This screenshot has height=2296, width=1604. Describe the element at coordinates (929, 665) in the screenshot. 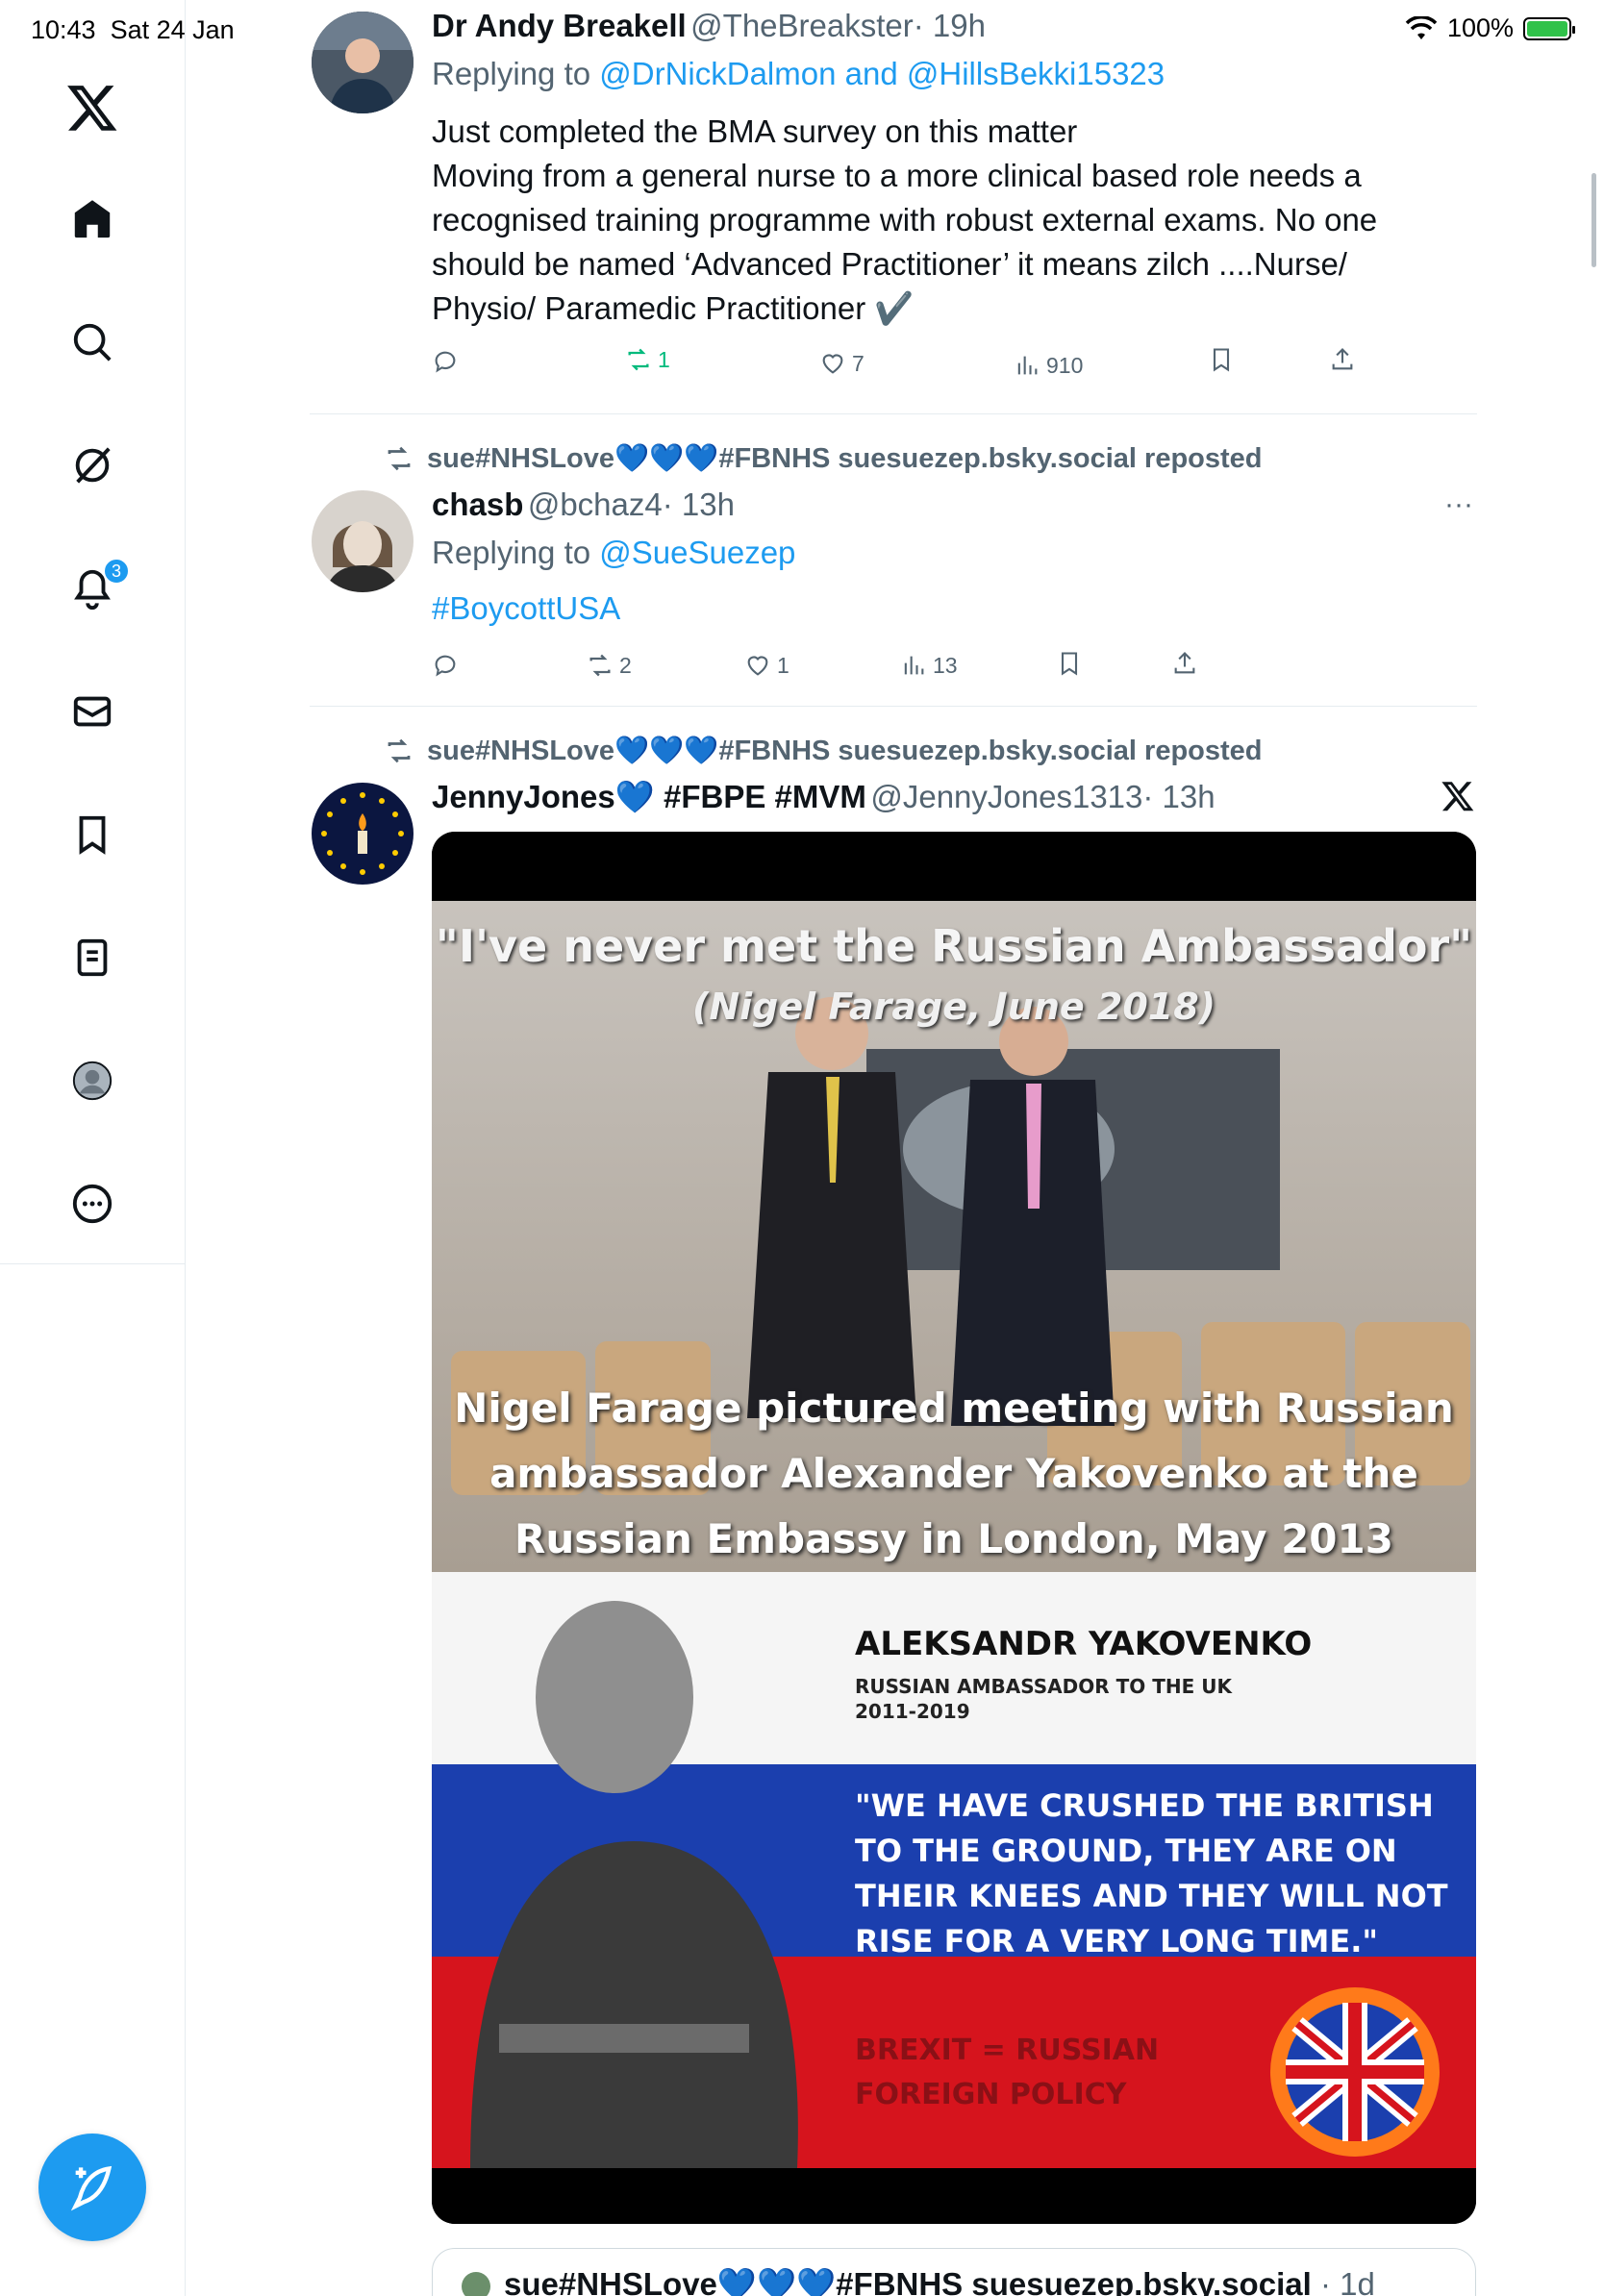

I see `views-button: 13` at that location.